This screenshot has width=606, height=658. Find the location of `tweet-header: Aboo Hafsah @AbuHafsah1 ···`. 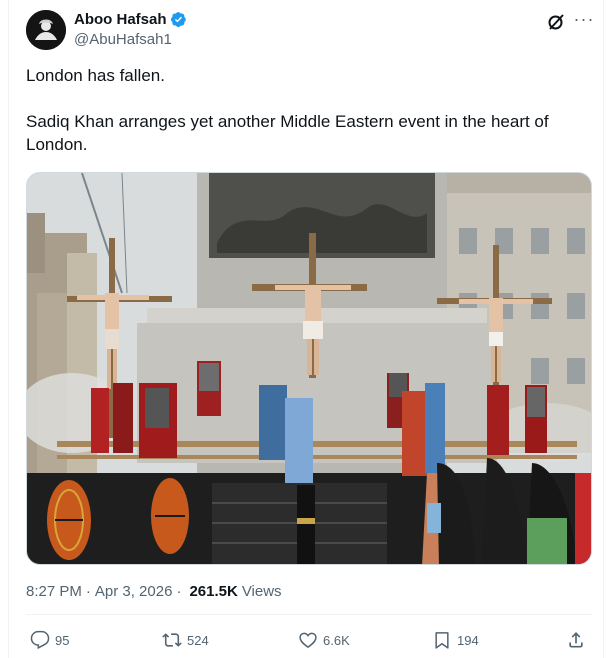

tweet-header: Aboo Hafsah @AbuHafsah1 ··· is located at coordinates (311, 31).